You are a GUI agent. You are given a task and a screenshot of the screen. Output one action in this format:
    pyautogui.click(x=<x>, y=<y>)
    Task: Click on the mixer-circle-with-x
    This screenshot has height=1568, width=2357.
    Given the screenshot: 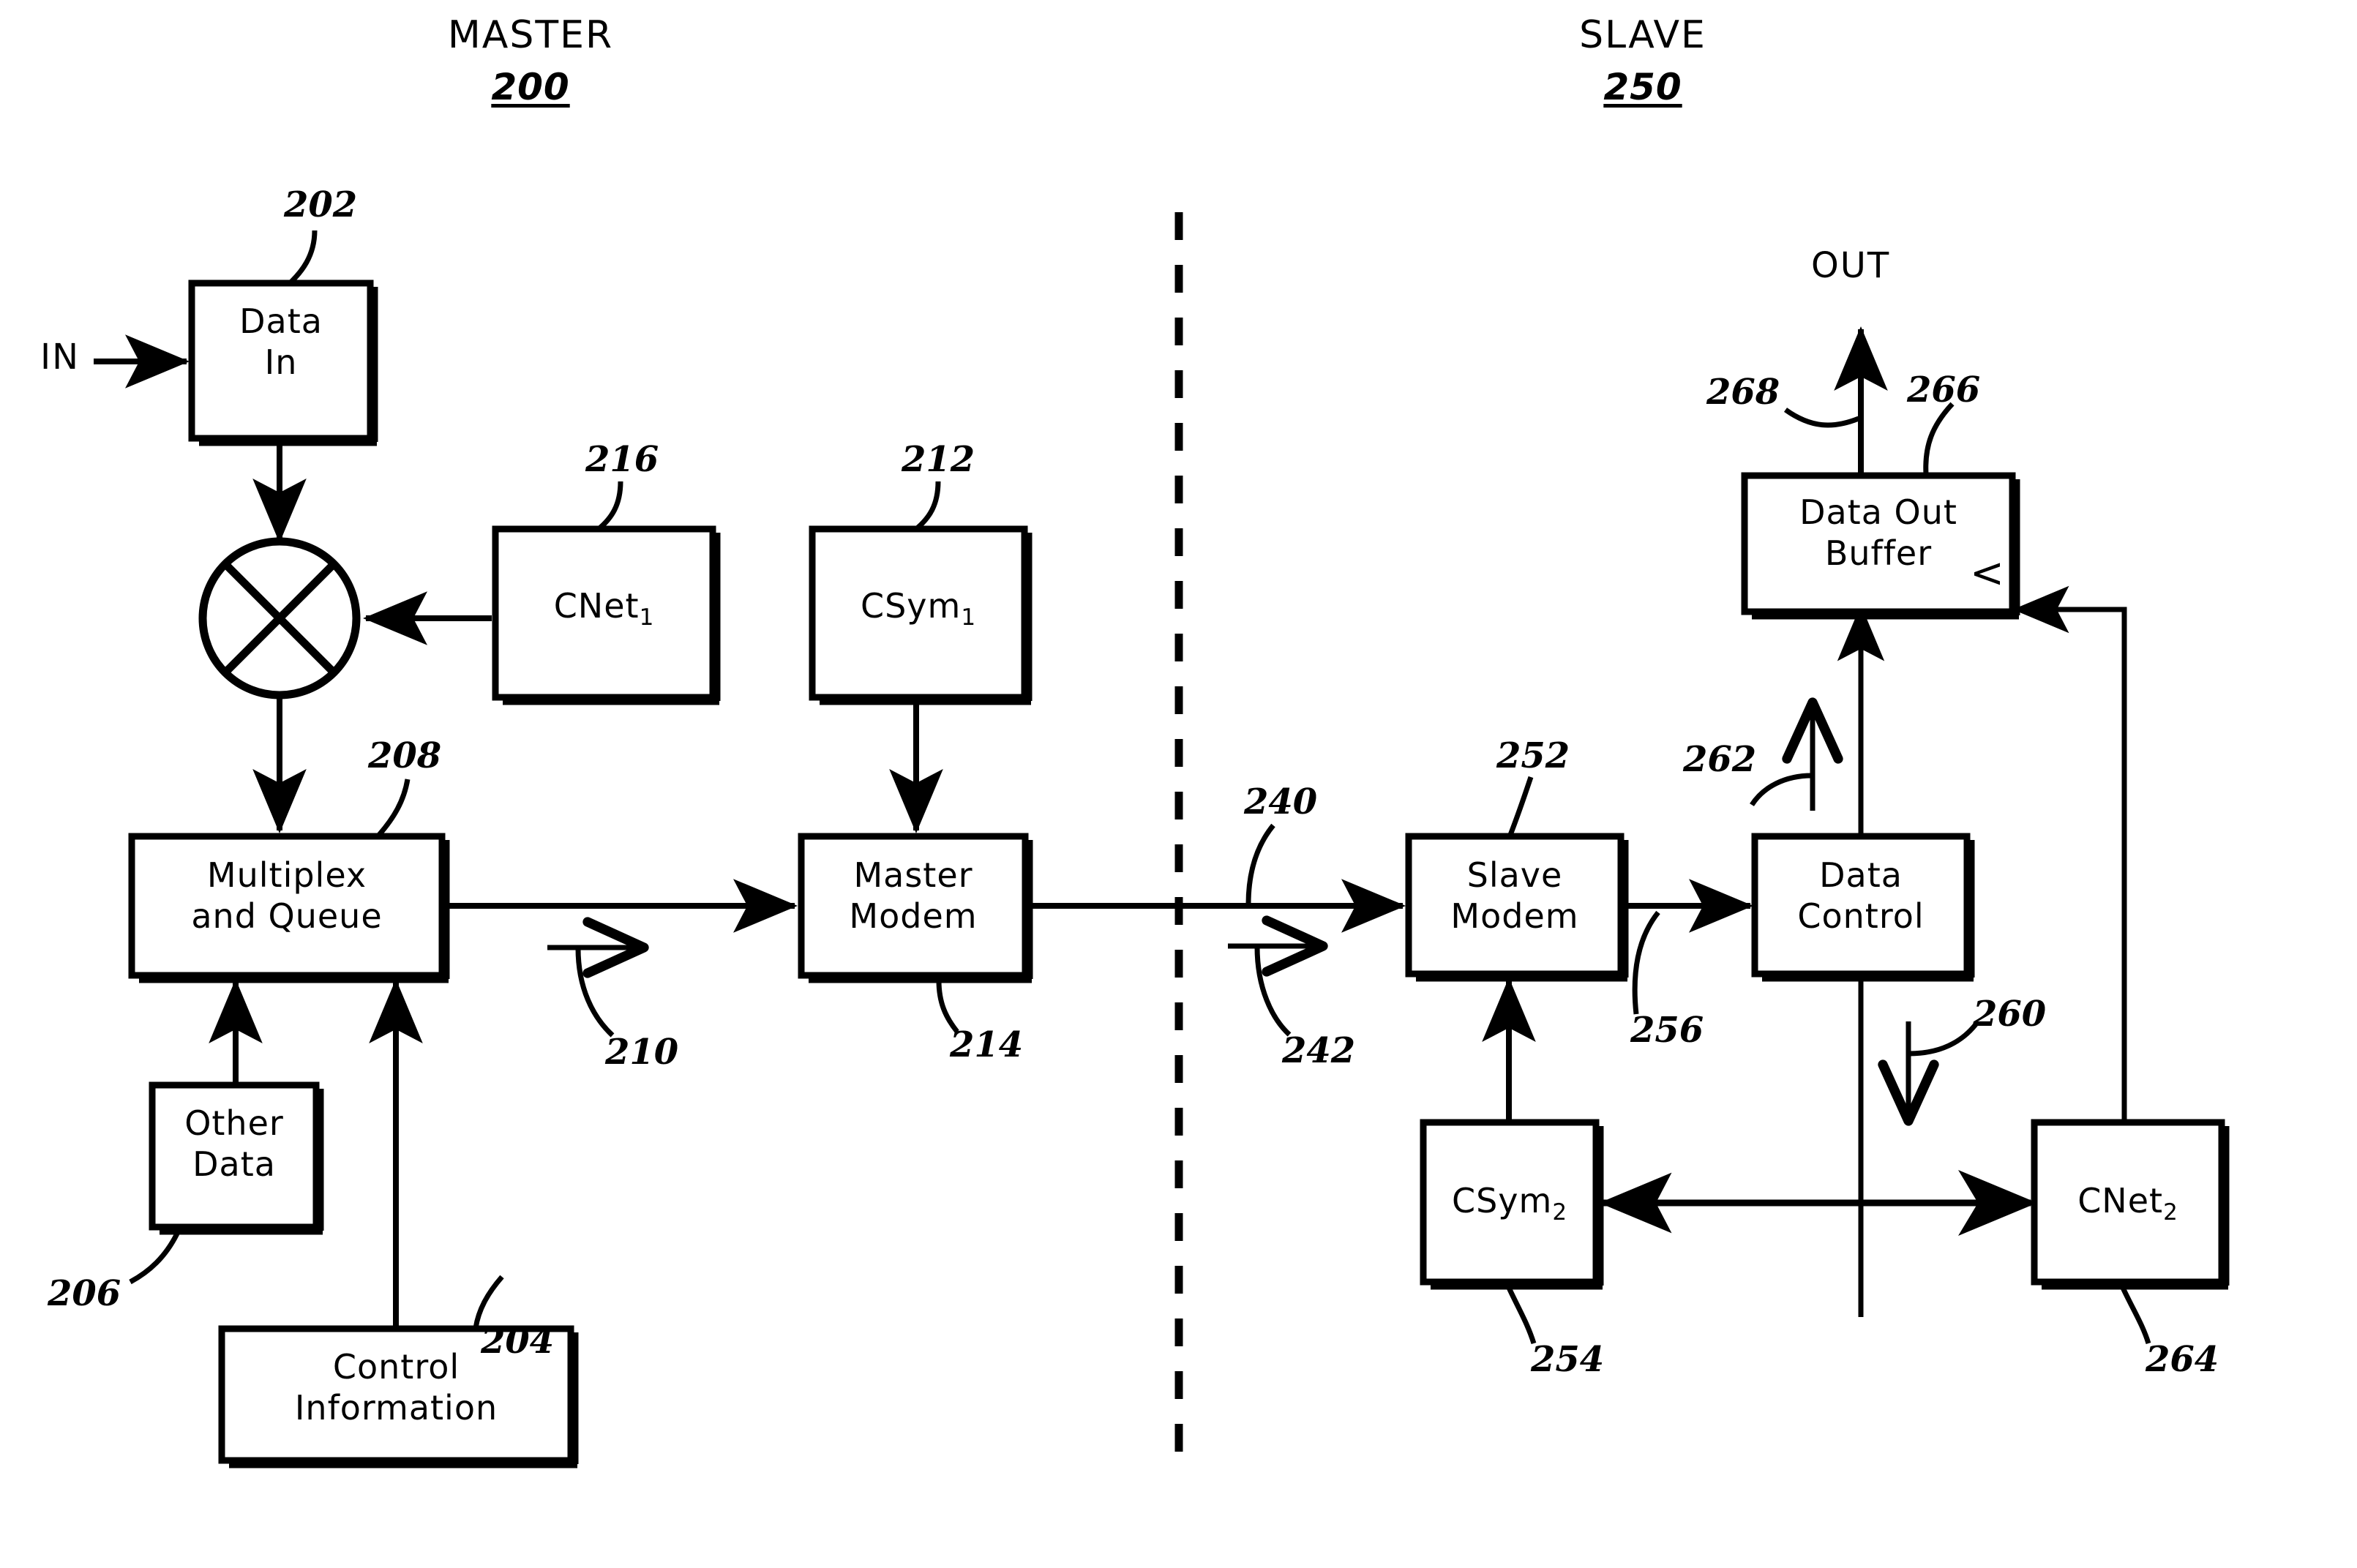 What is the action you would take?
    pyautogui.click(x=279, y=618)
    